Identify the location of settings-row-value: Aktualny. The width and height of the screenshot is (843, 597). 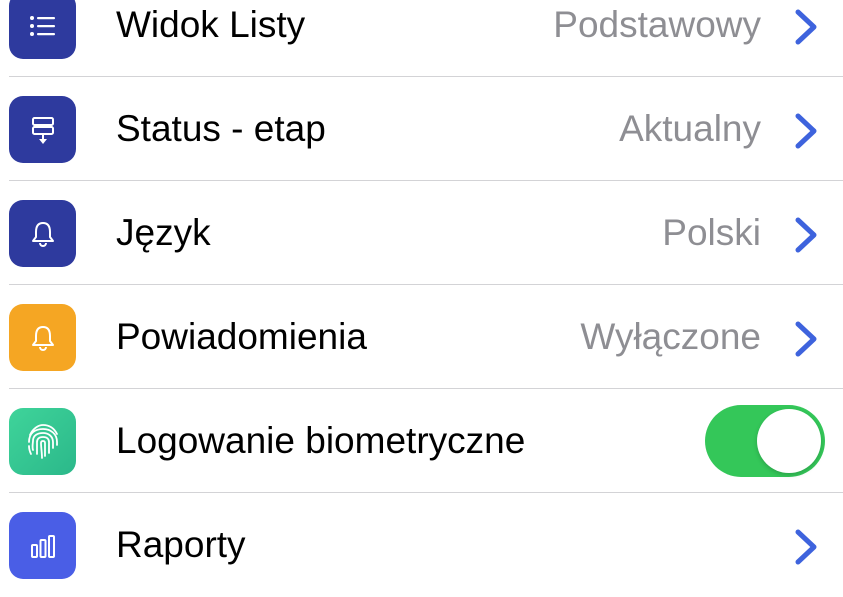
(690, 128).